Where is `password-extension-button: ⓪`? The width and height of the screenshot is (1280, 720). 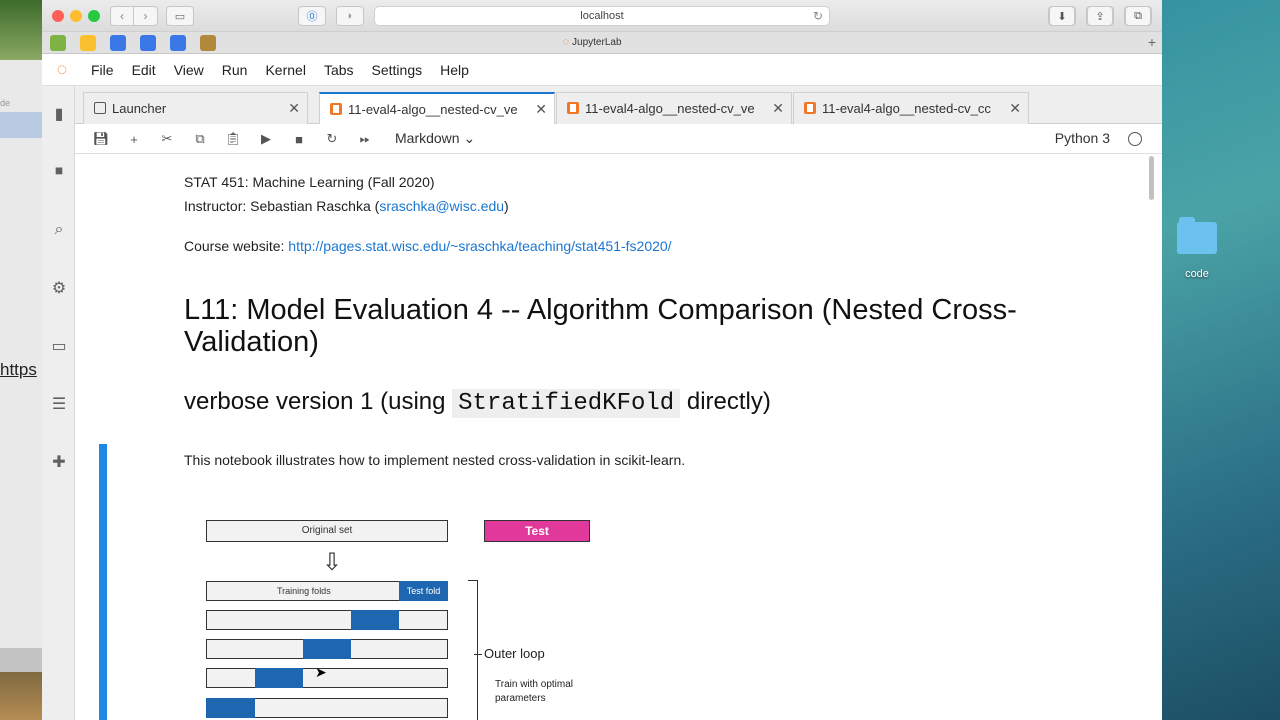
password-extension-button: ⓪ is located at coordinates (312, 16).